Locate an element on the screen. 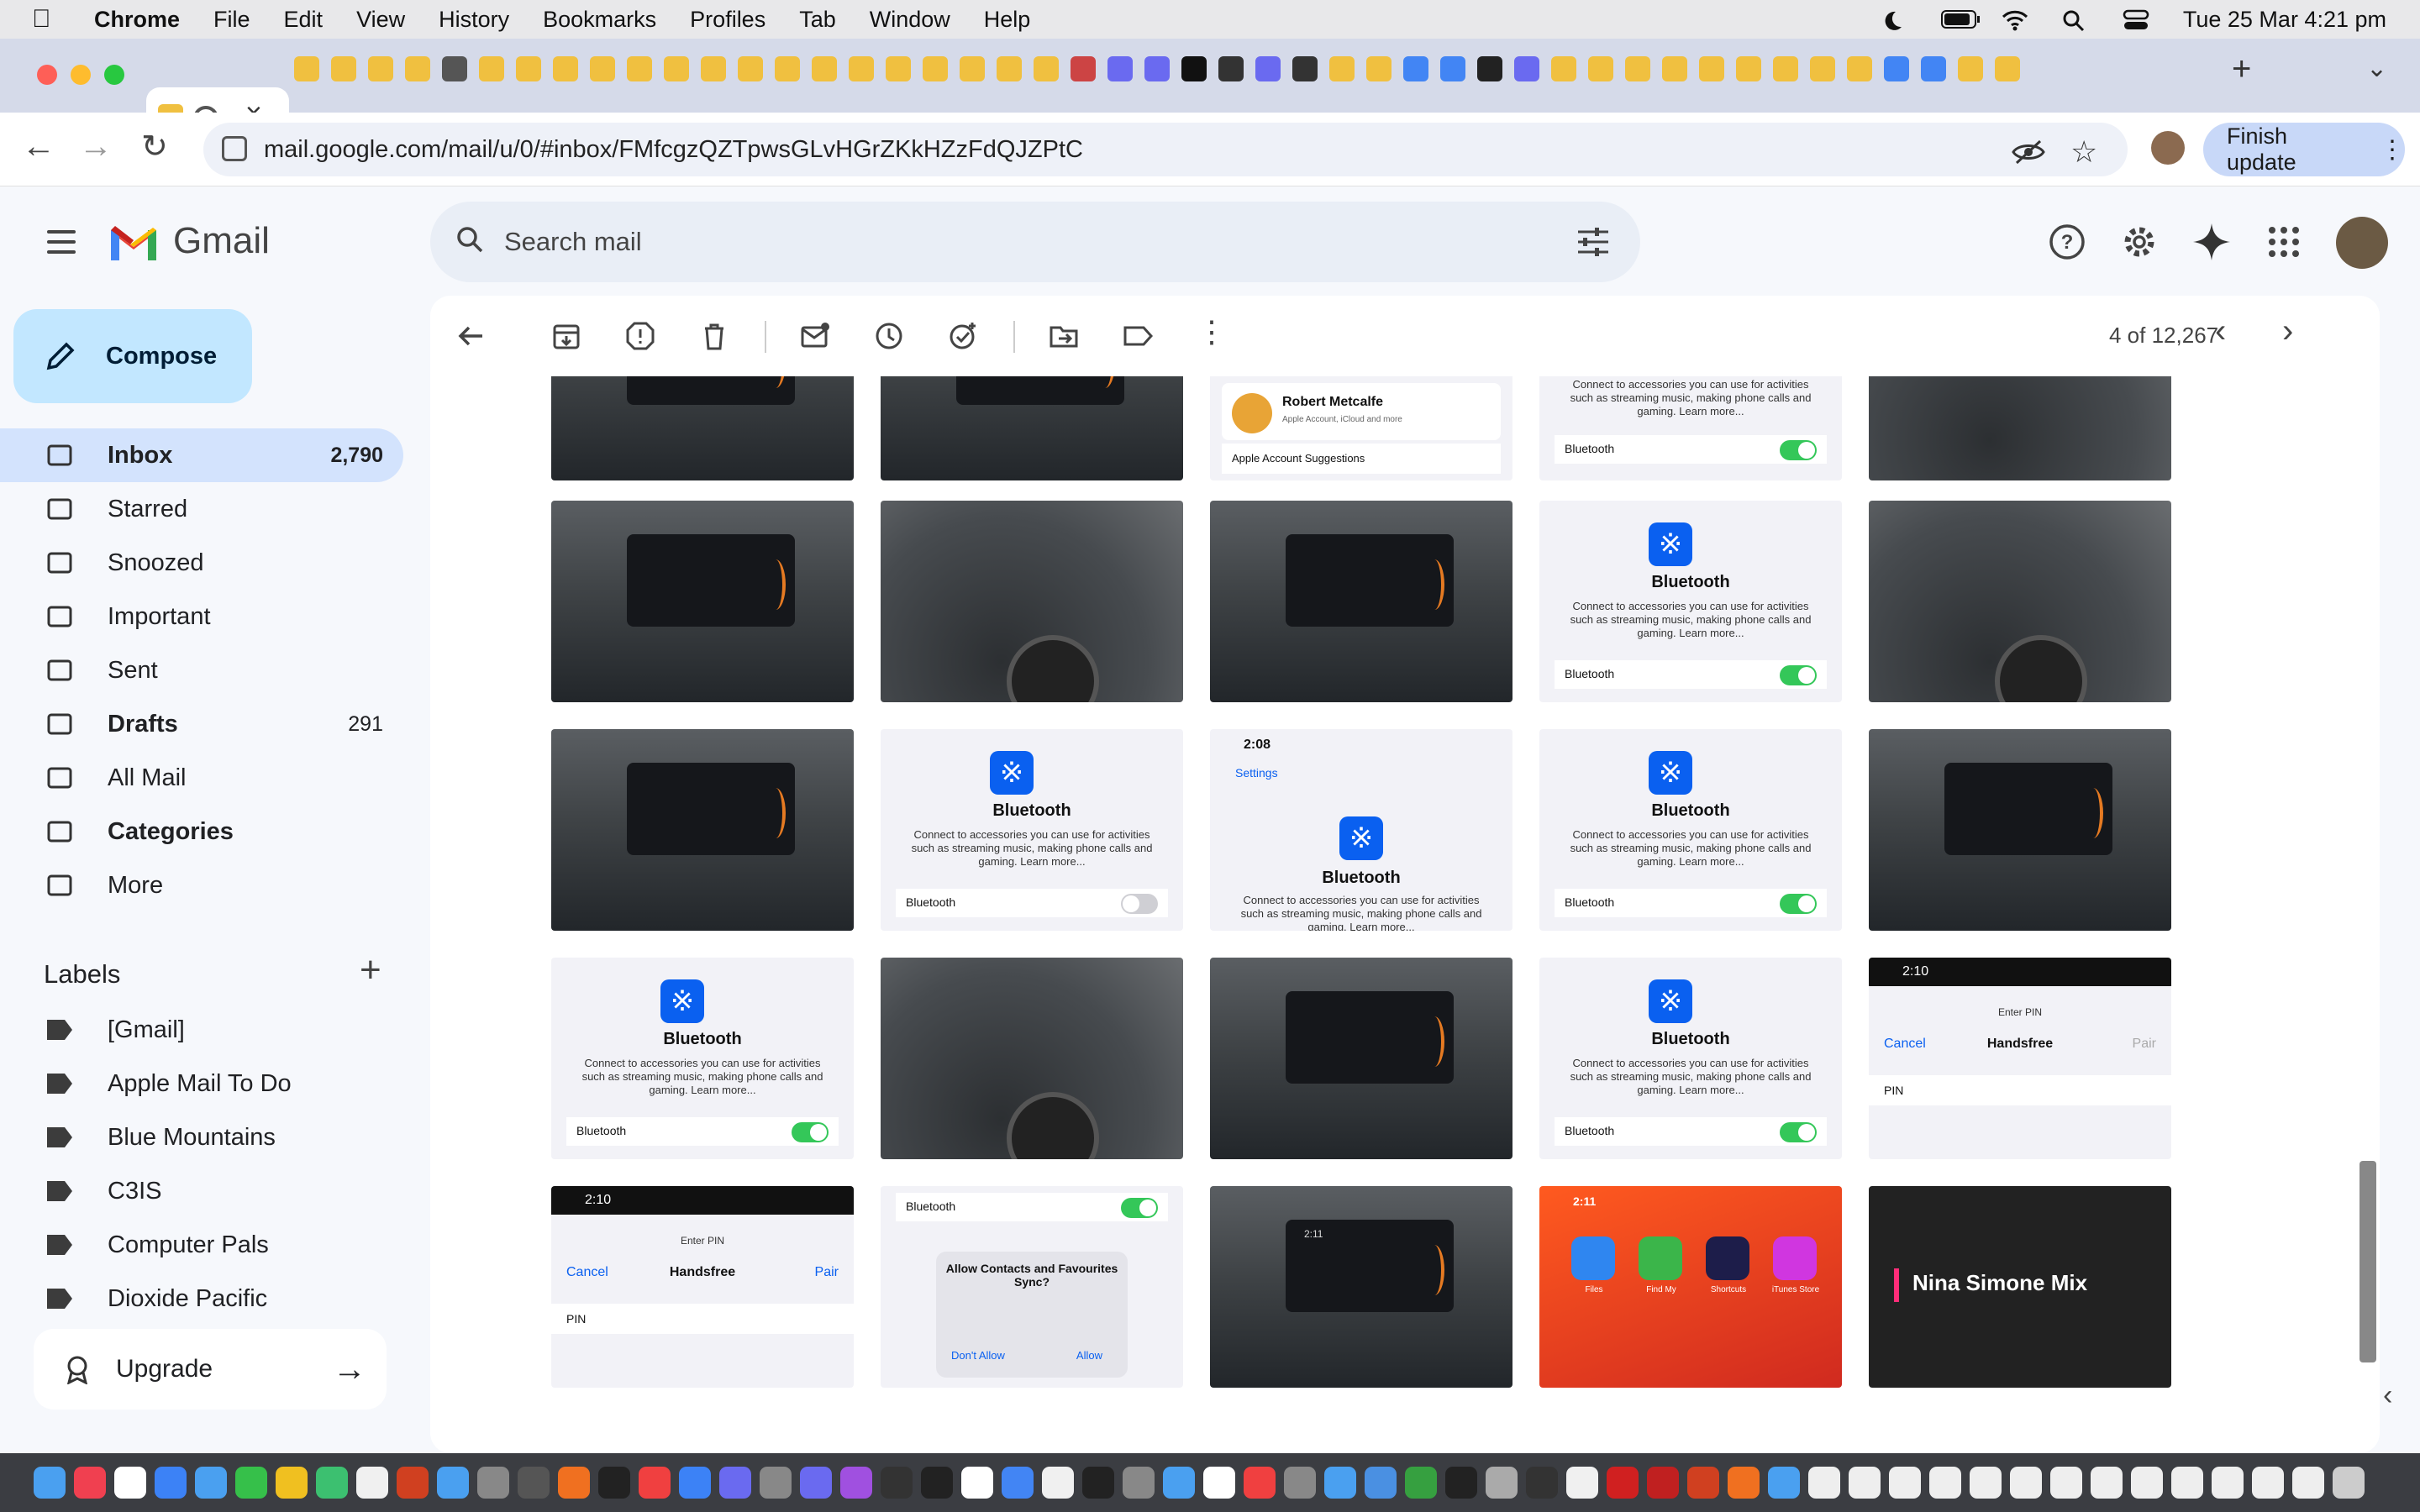  label-item: [Gmail] is located at coordinates (202, 1030).